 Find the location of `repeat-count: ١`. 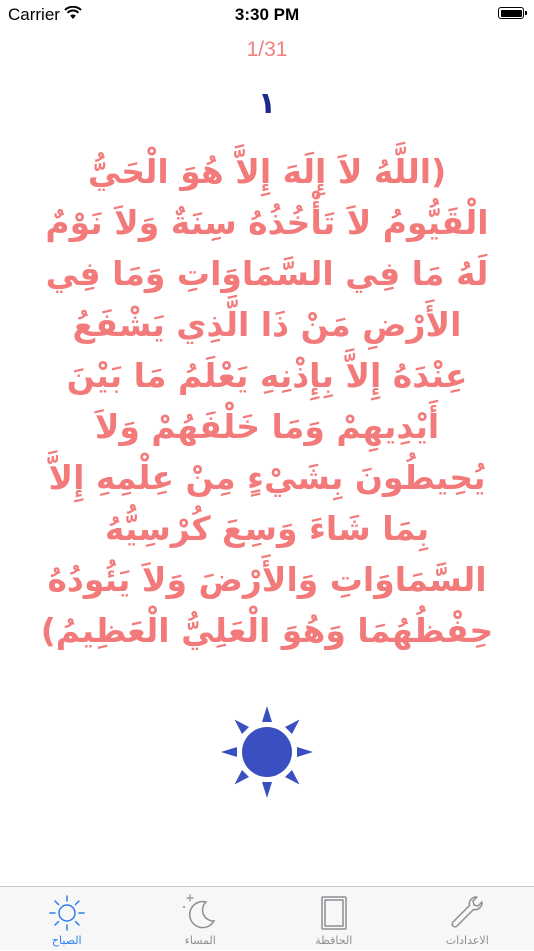

repeat-count: ١ is located at coordinates (267, 103).